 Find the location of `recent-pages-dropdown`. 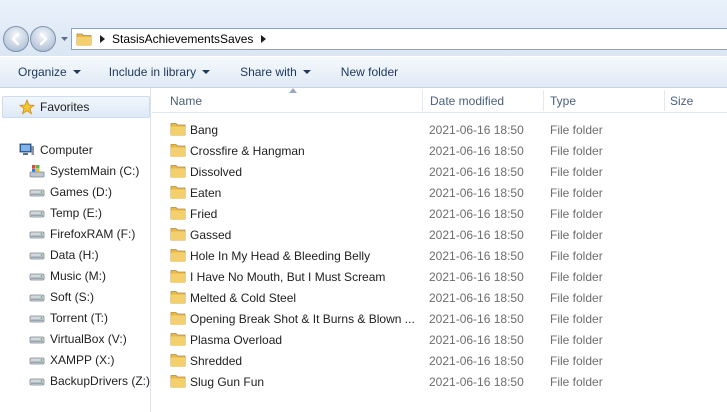

recent-pages-dropdown is located at coordinates (64, 39).